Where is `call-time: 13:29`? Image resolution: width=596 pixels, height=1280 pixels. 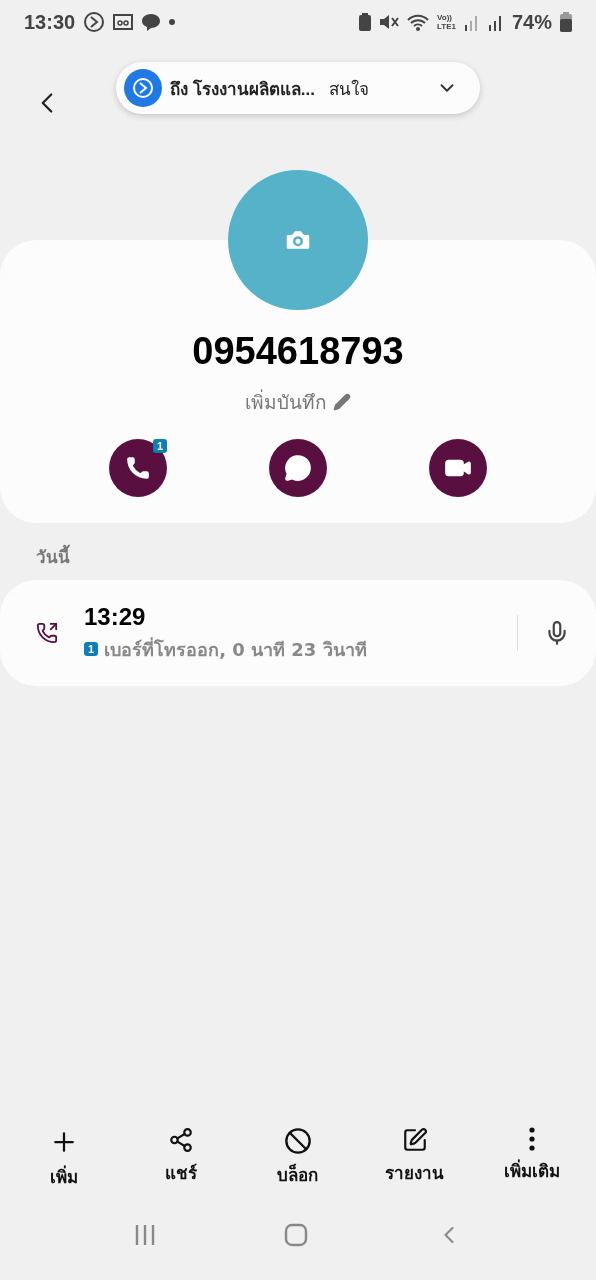
call-time: 13:29 is located at coordinates (115, 616).